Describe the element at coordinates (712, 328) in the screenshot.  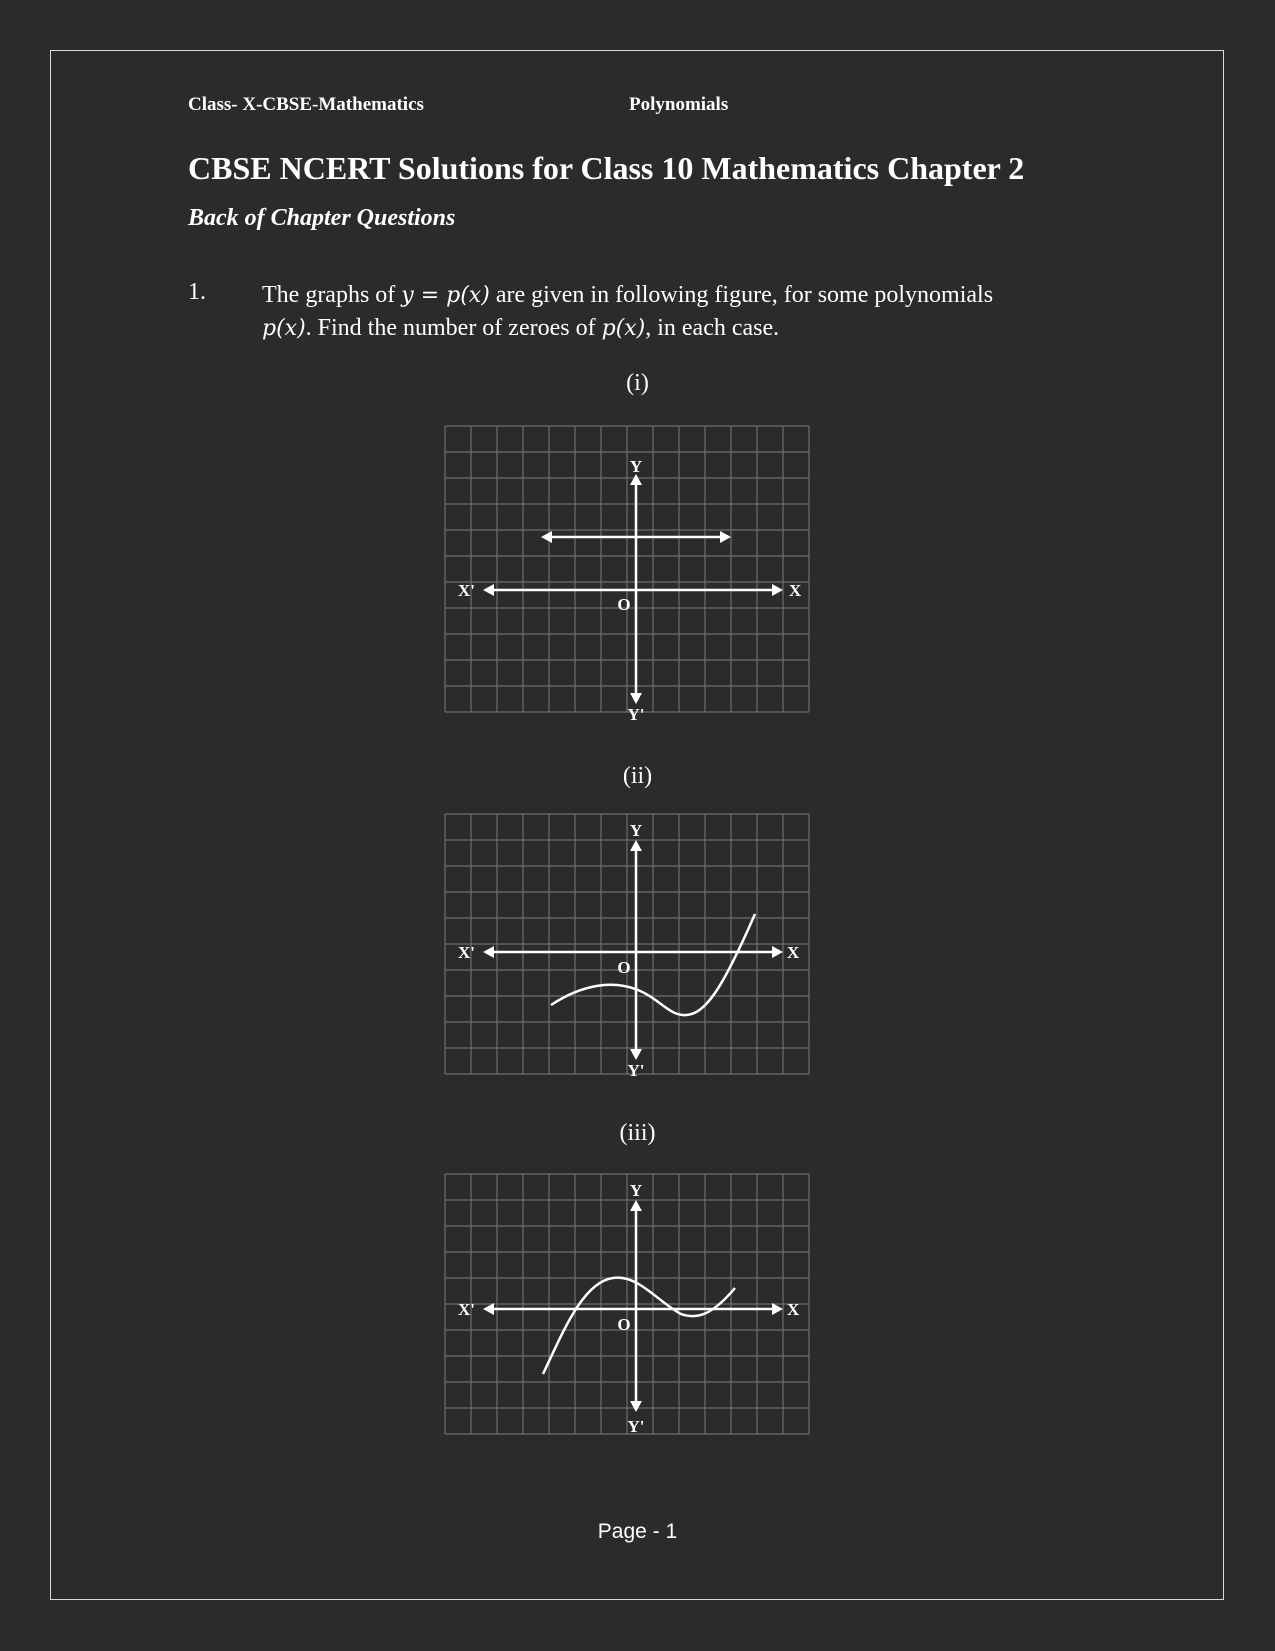
I see `q-text-part: , in each case.` at that location.